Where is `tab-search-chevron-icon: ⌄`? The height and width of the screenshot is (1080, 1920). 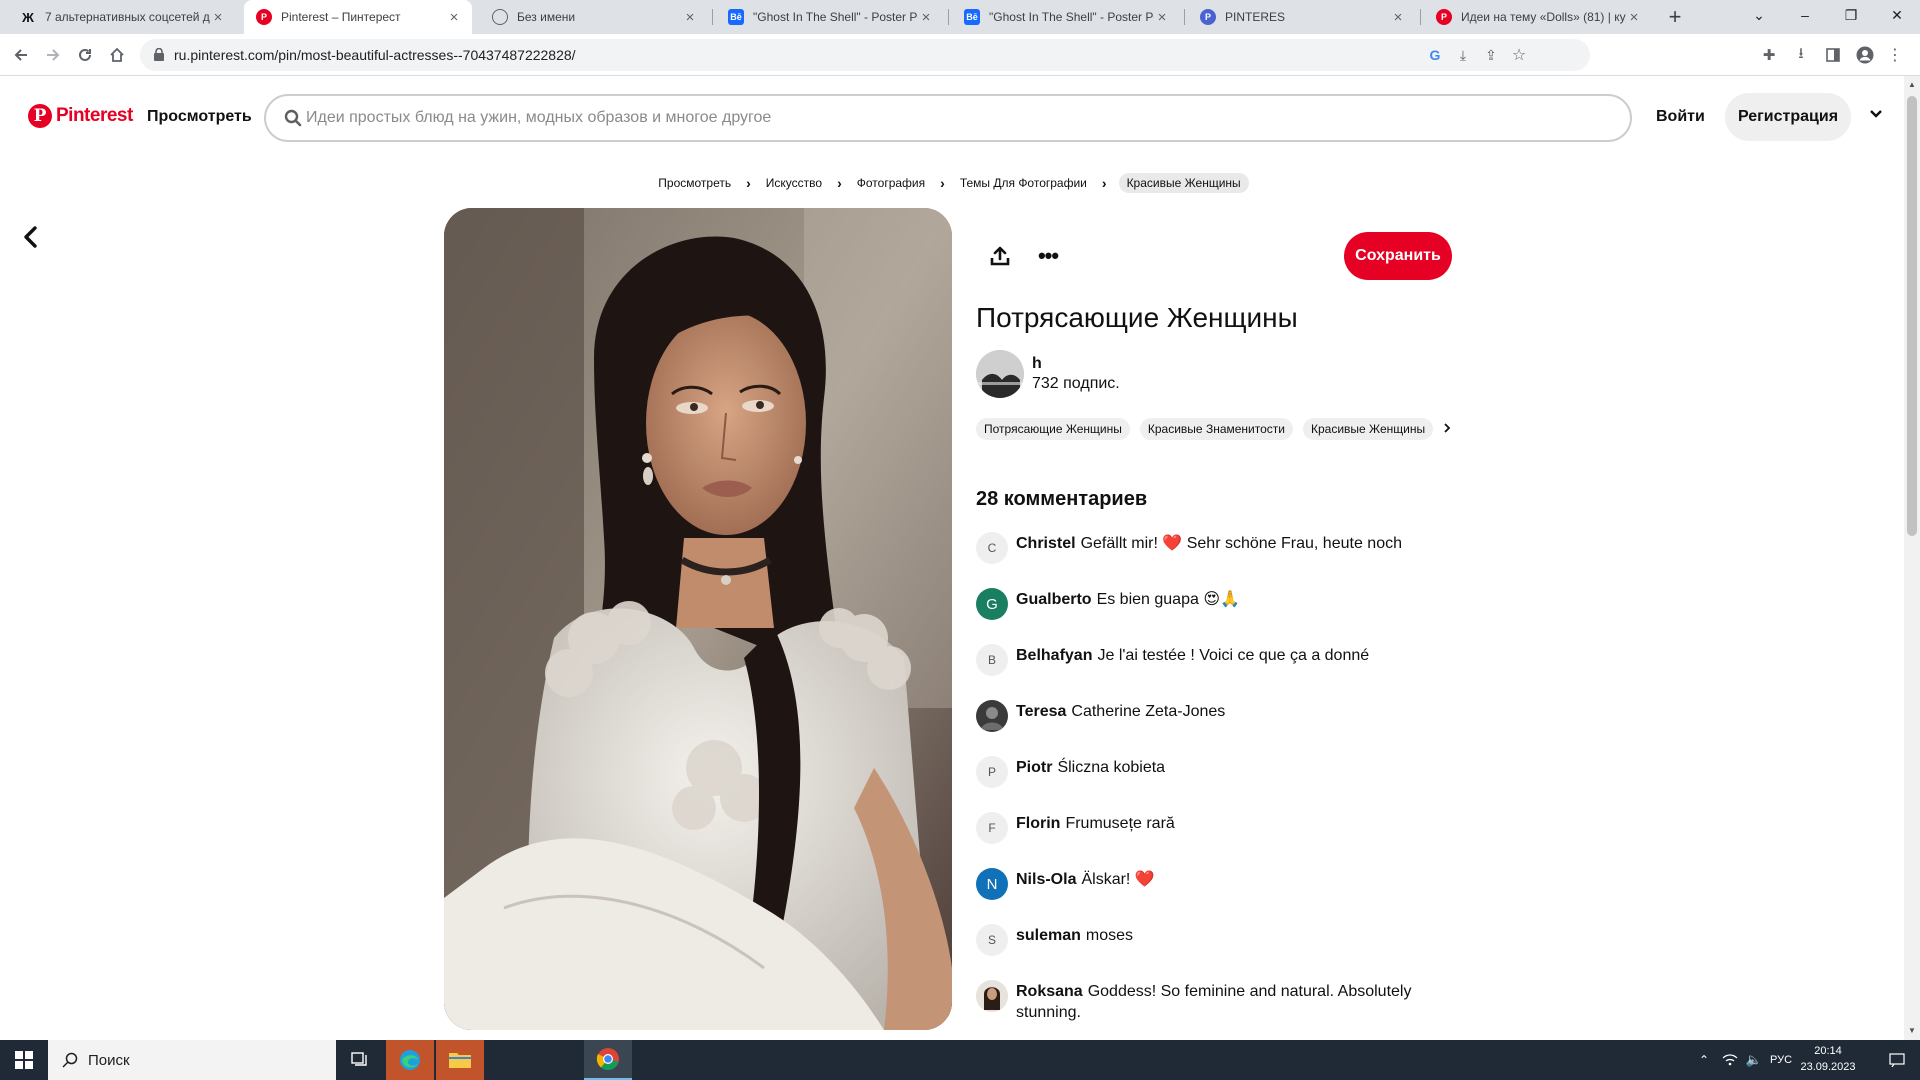 tab-search-chevron-icon: ⌄ is located at coordinates (1759, 17).